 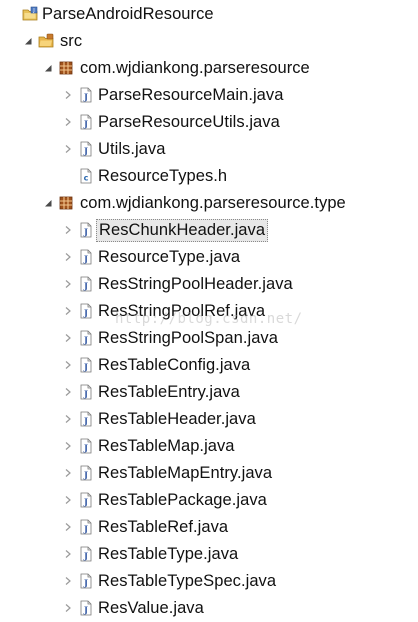 I want to click on tree-item-label: ResTableMap.java, so click(x=166, y=446).